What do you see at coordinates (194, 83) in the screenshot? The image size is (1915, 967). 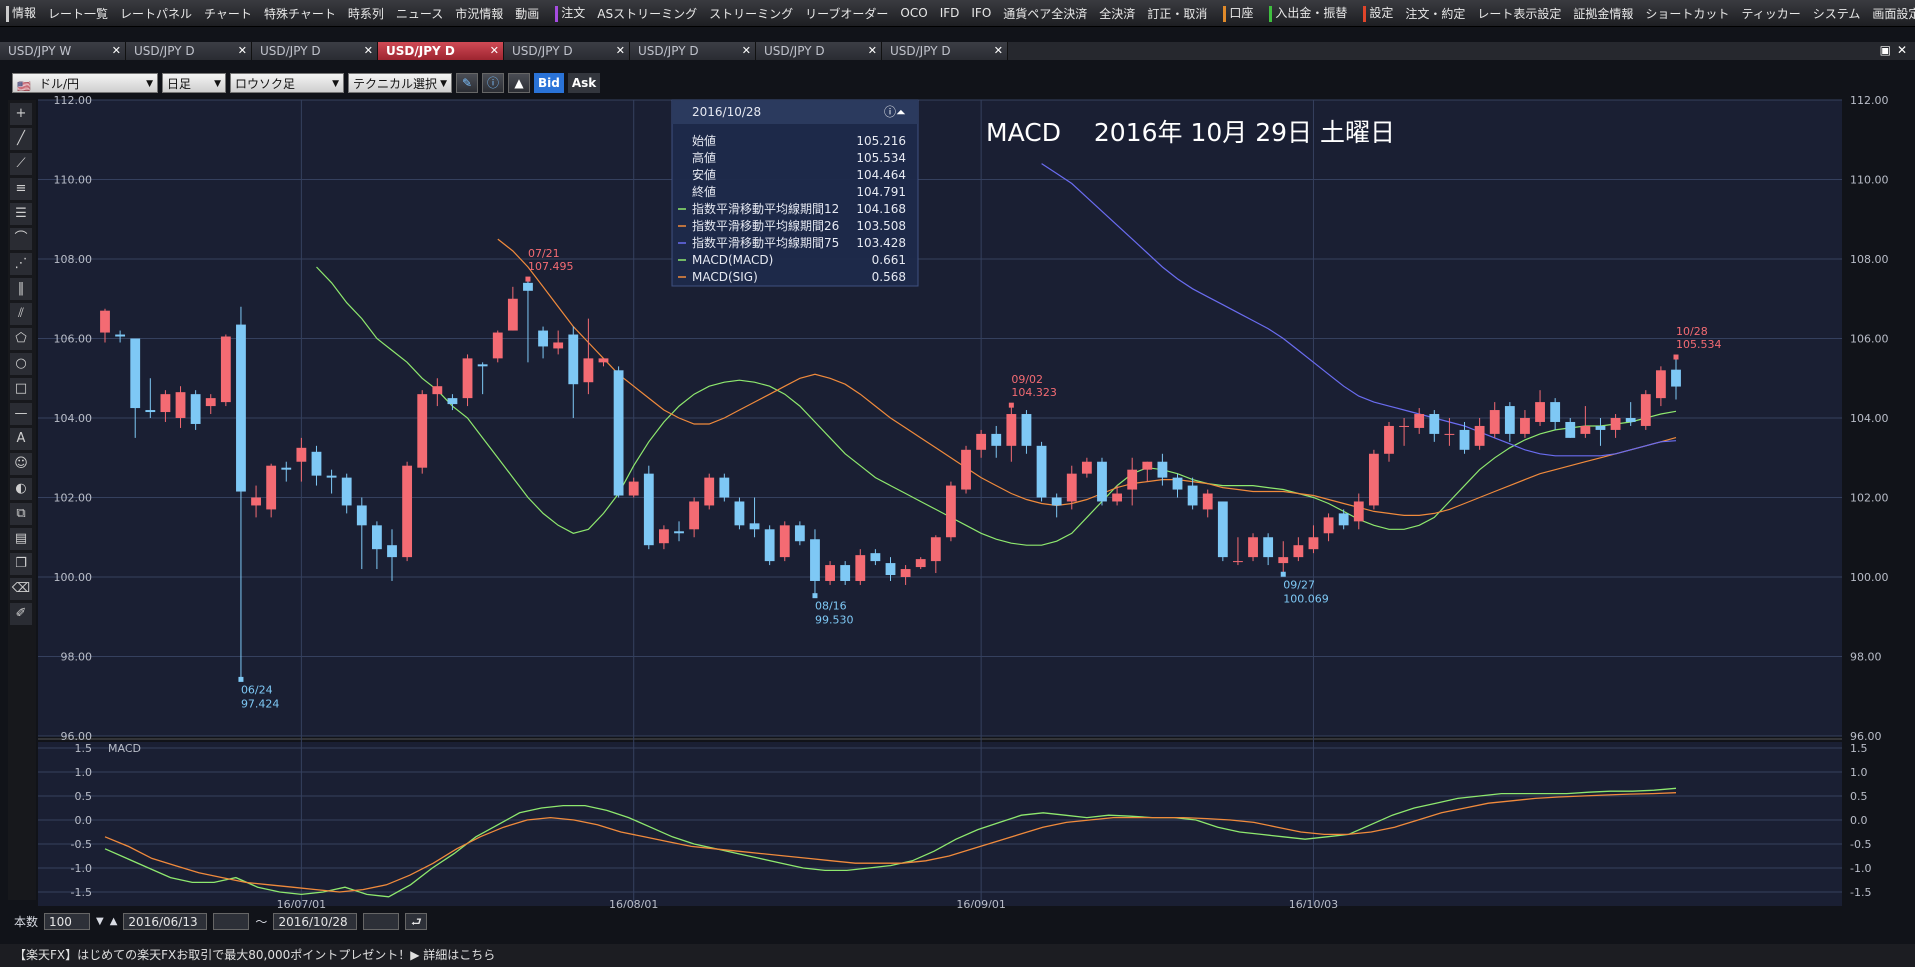 I see `period-select: 日足 ▼` at bounding box center [194, 83].